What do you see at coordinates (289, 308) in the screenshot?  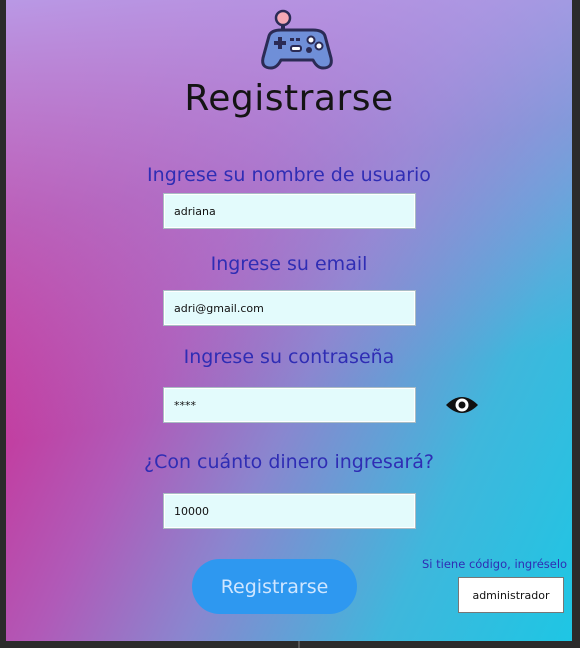 I see `email-field` at bounding box center [289, 308].